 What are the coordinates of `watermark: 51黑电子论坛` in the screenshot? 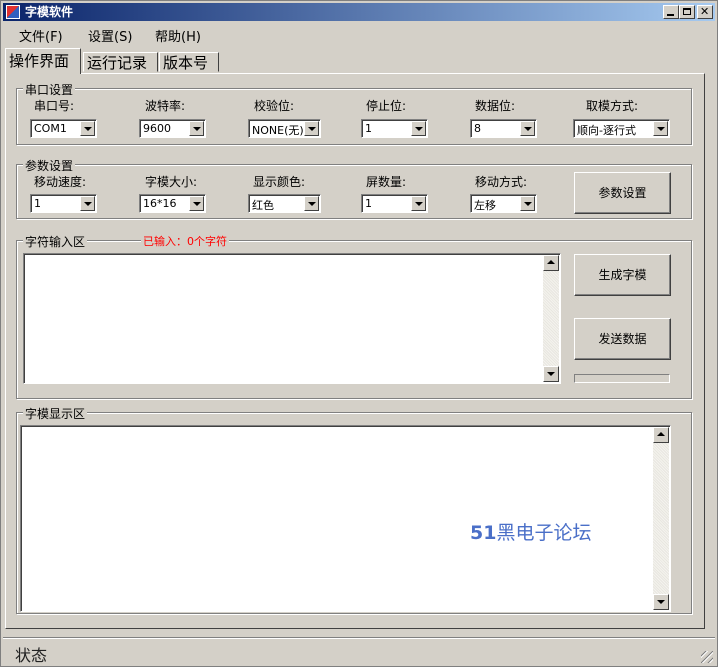 It's located at (530, 531).